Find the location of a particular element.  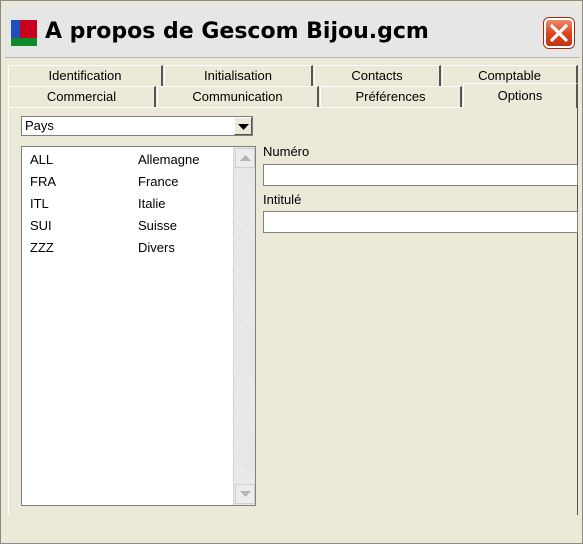

status-bar is located at coordinates (292, 528).